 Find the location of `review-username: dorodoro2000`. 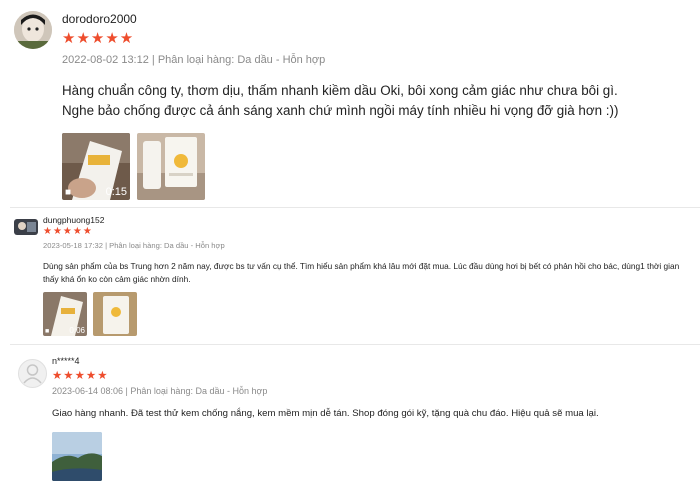

review-username: dorodoro2000 is located at coordinates (99, 19).